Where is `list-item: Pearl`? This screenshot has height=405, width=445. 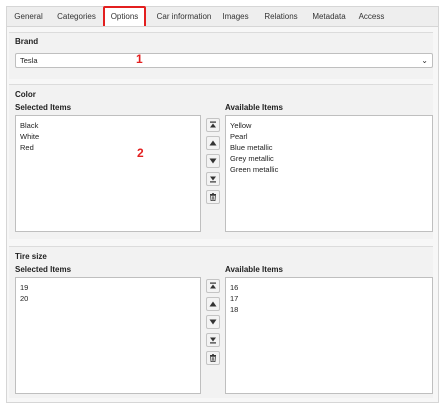
list-item: Pearl is located at coordinates (329, 136).